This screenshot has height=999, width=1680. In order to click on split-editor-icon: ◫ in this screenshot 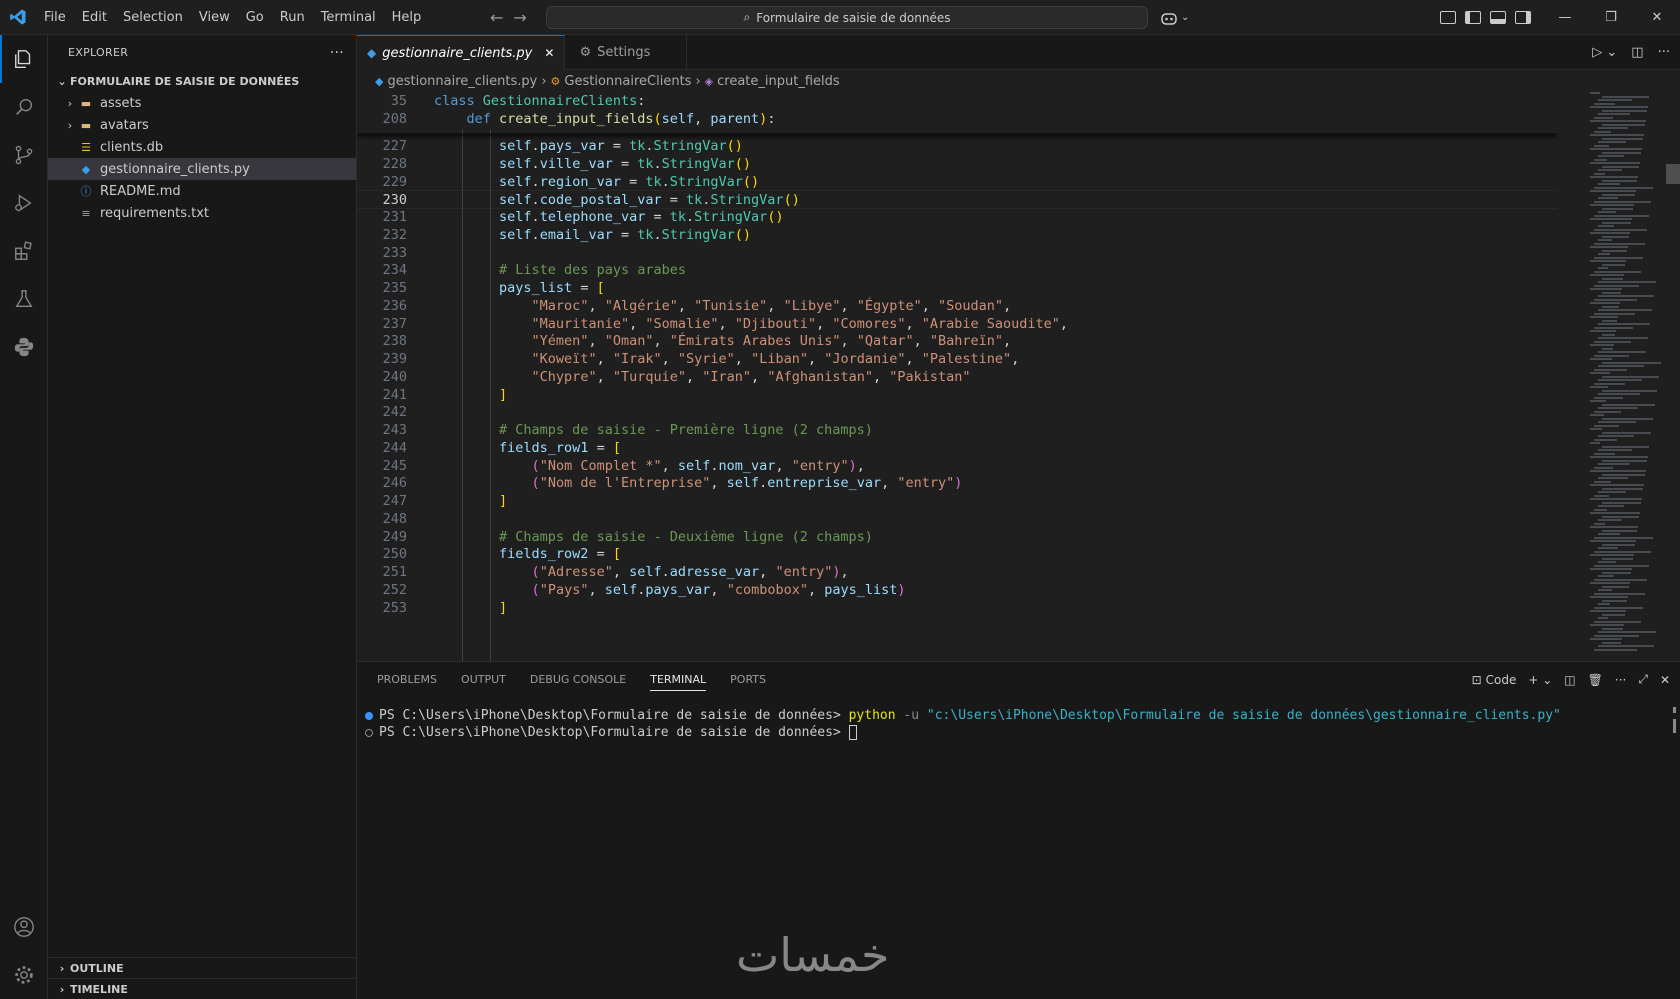, I will do `click(1637, 52)`.